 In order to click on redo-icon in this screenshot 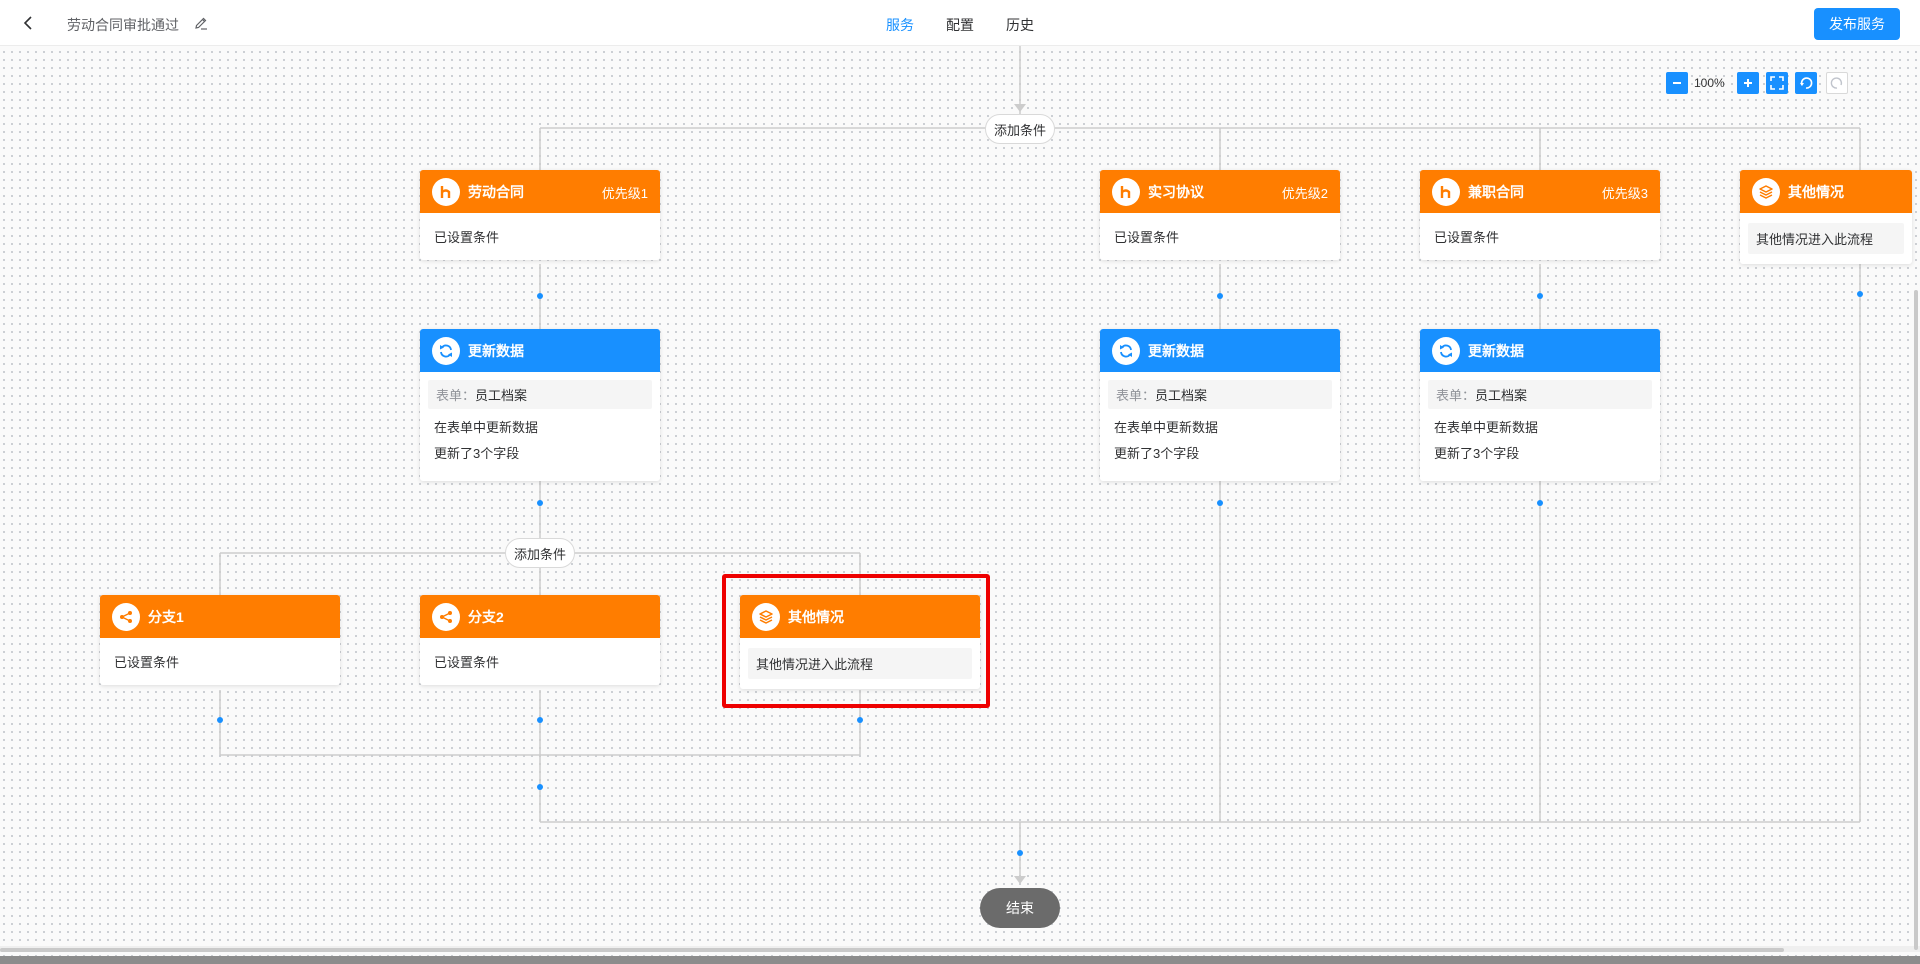, I will do `click(1836, 83)`.